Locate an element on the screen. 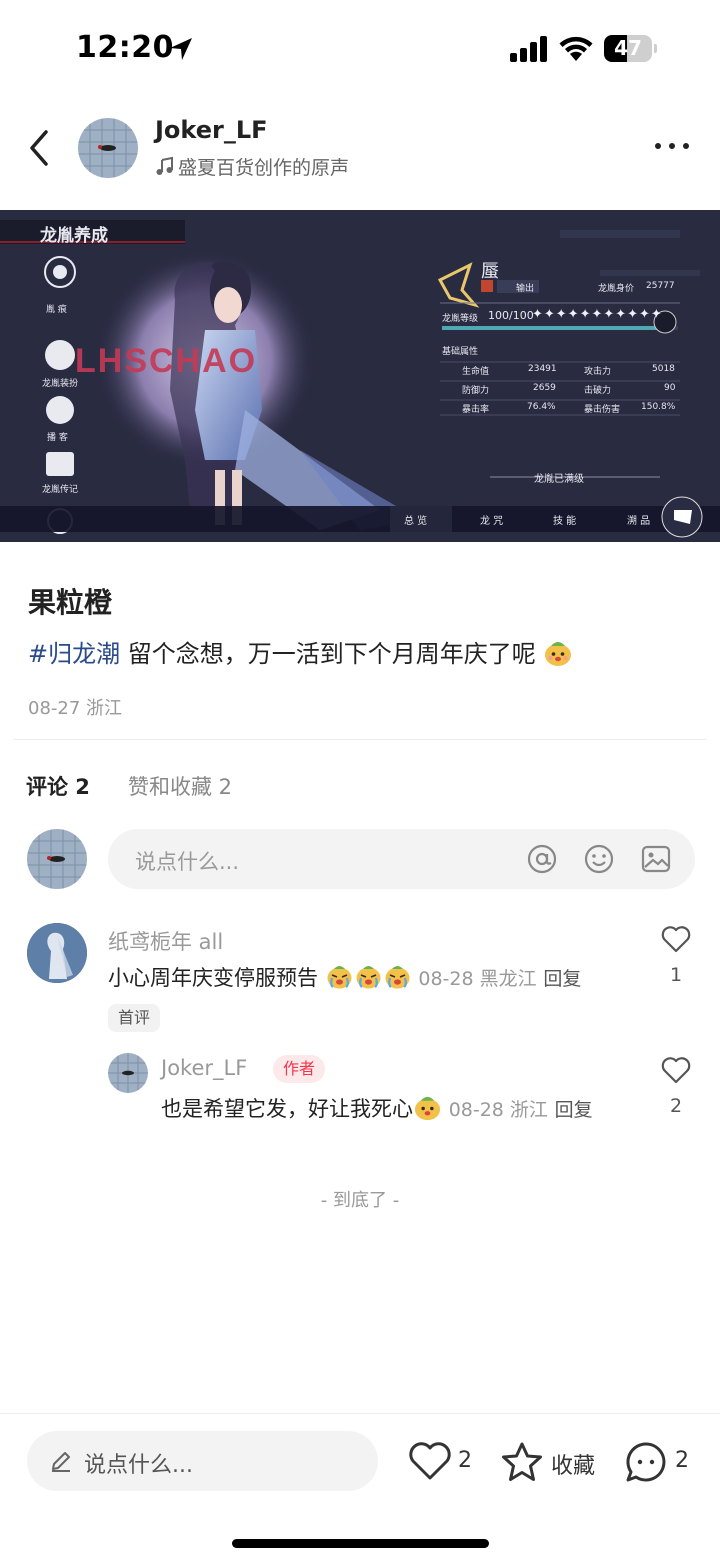  stat-label-1: 攻击力 is located at coordinates (598, 372).